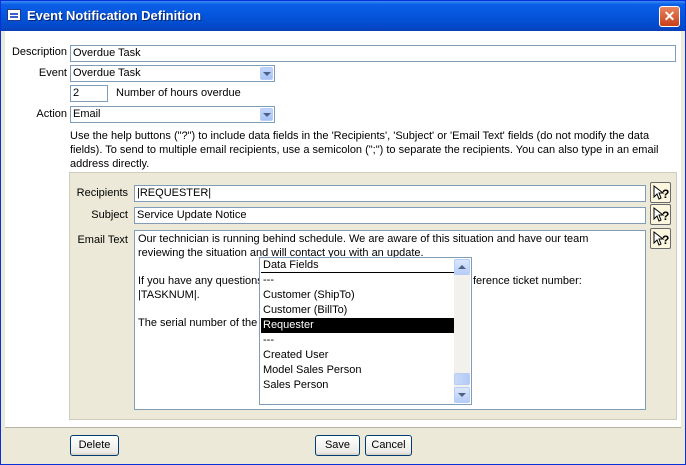 The width and height of the screenshot is (686, 465). Describe the element at coordinates (337, 445) in the screenshot. I see `save-button: Save` at that location.